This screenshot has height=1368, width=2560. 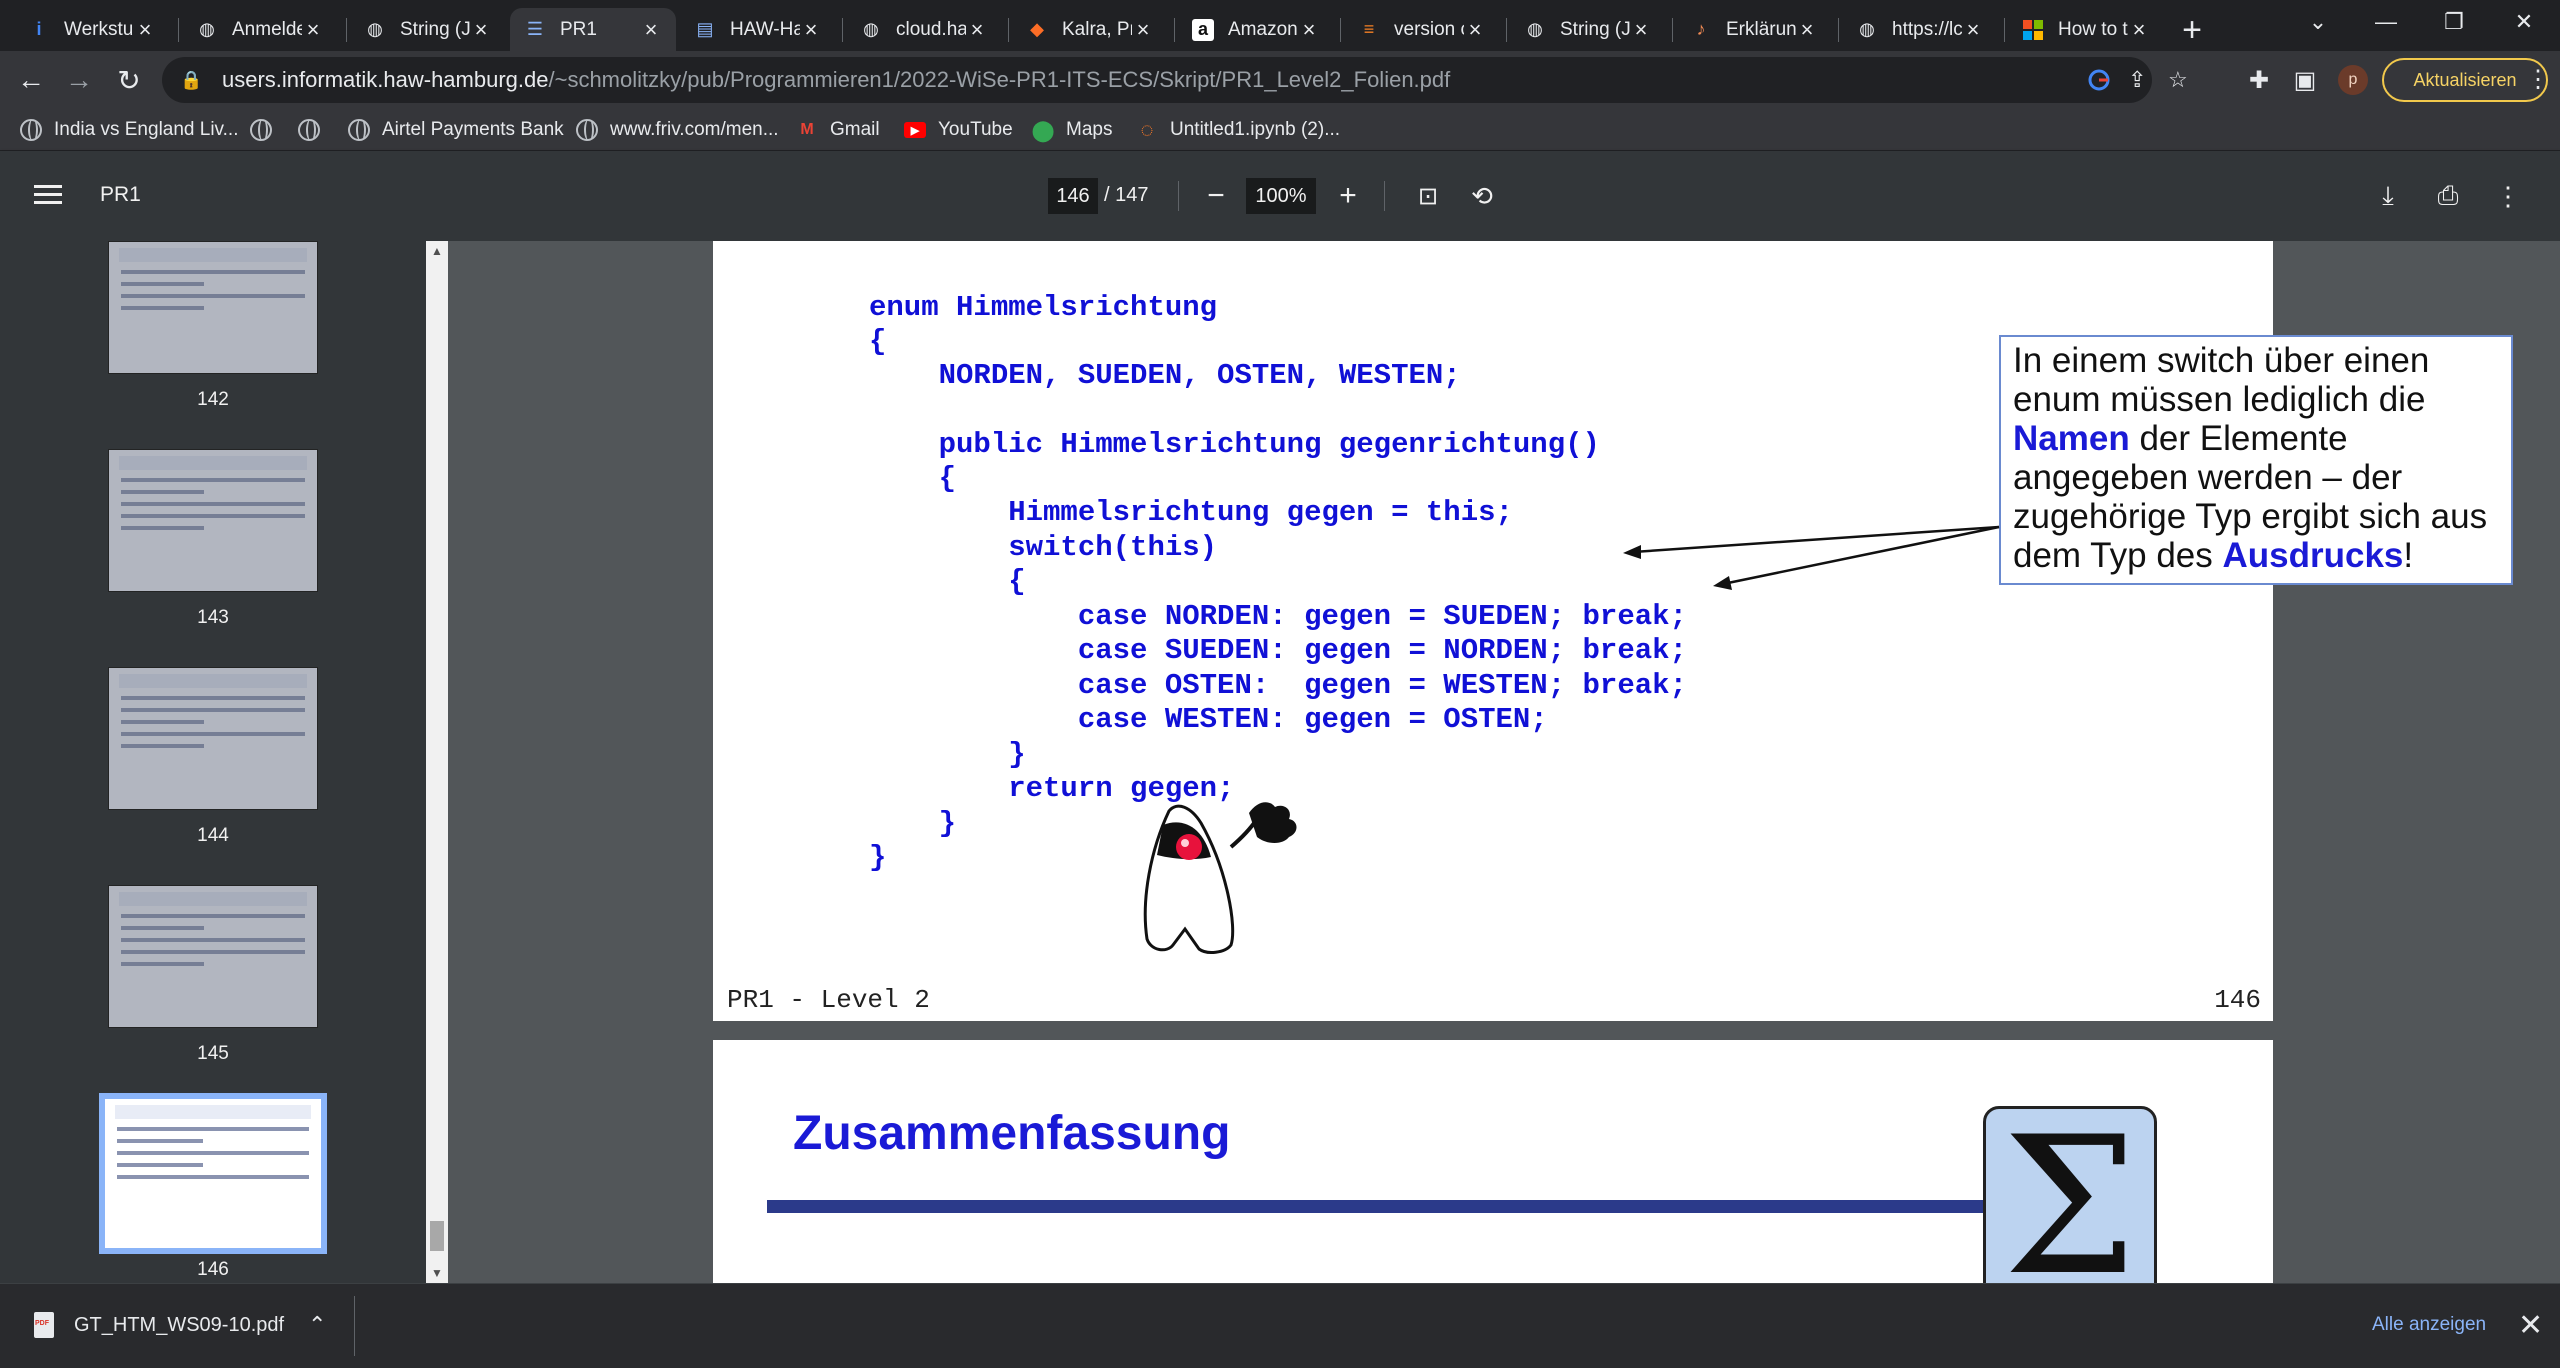 I want to click on tab: ◍ cloud.ha ×, so click(x=924, y=29).